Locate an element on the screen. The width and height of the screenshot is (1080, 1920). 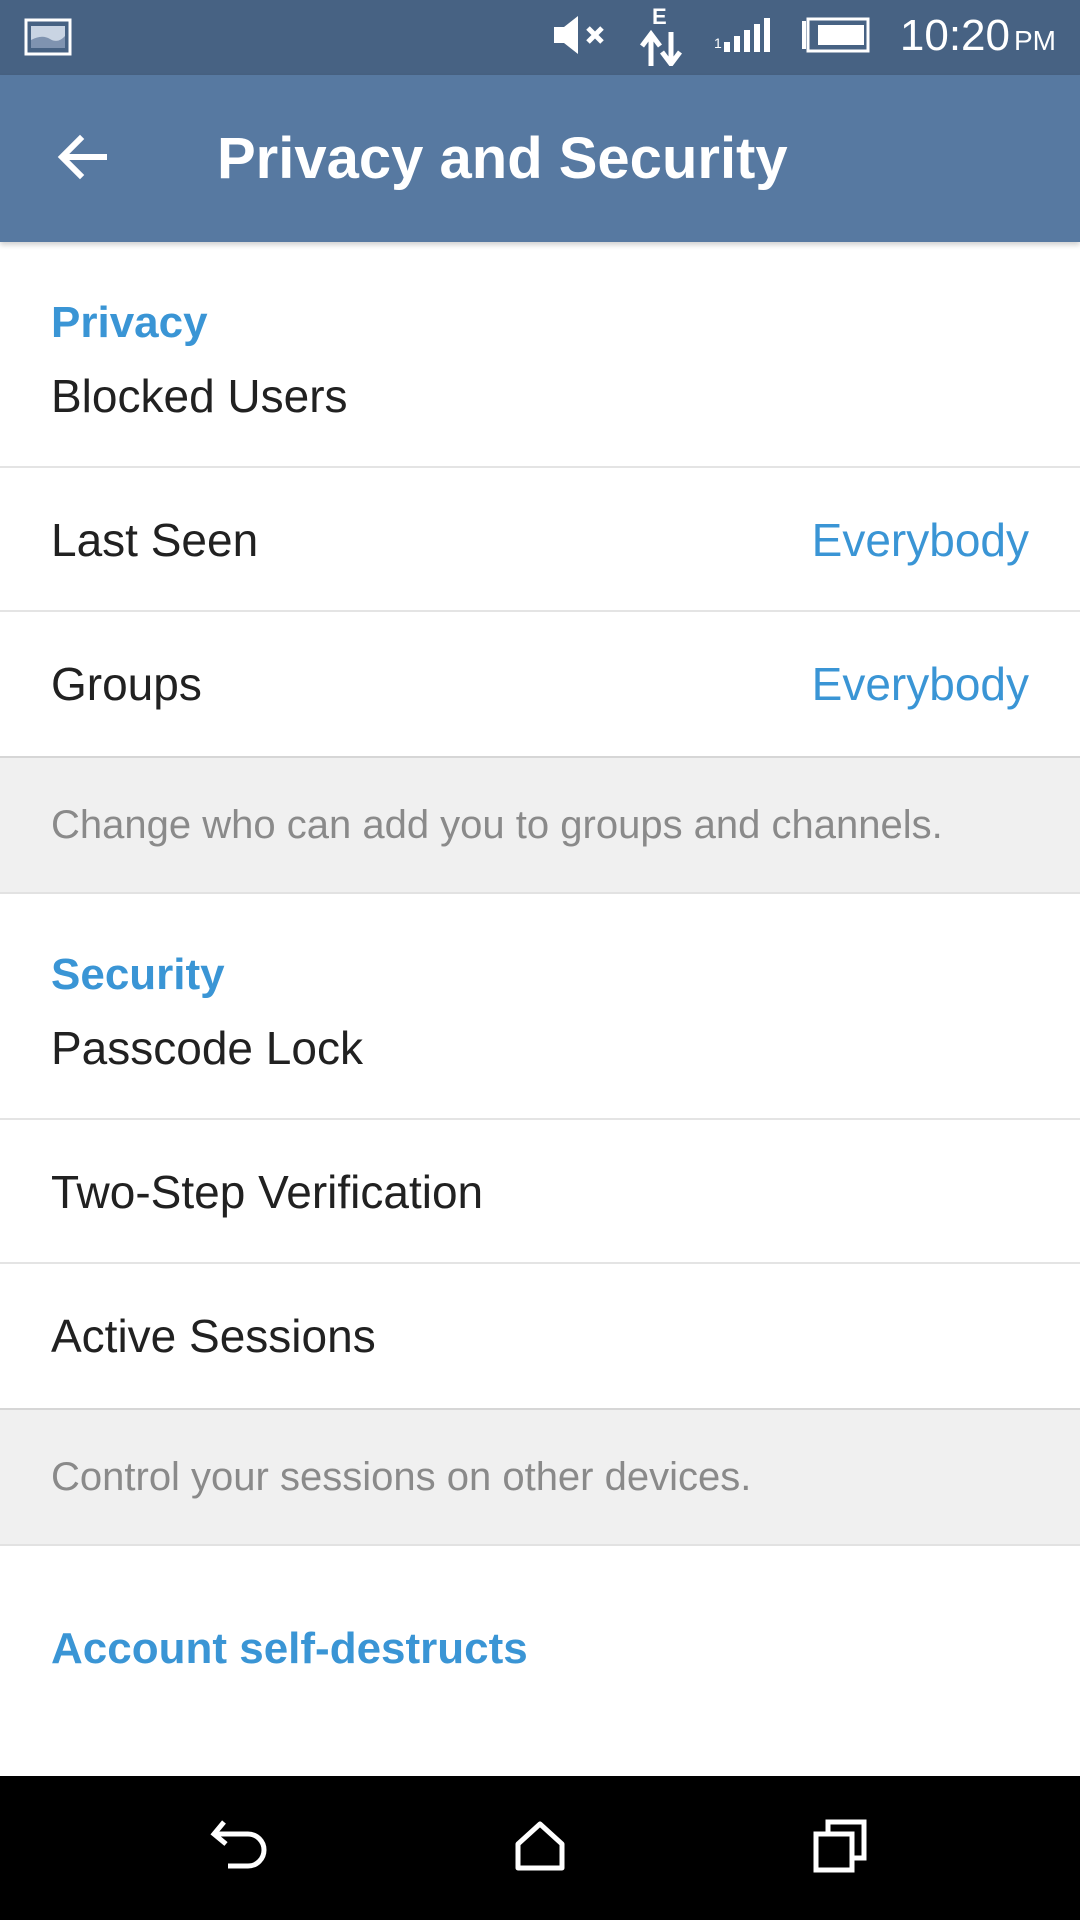
row-label: Blocked Users is located at coordinates (199, 396).